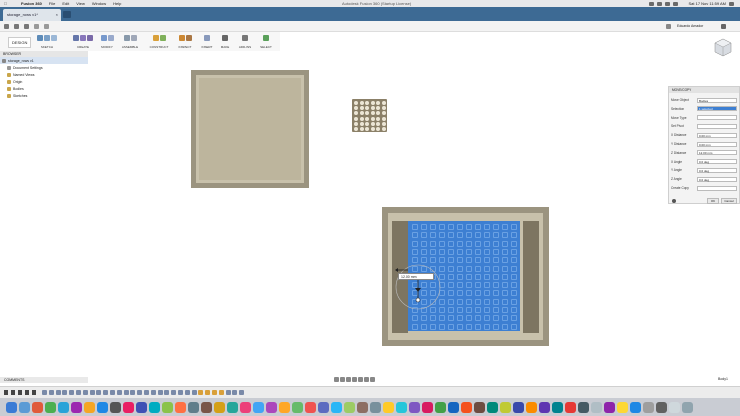  I want to click on file-icon, so click(16, 26).